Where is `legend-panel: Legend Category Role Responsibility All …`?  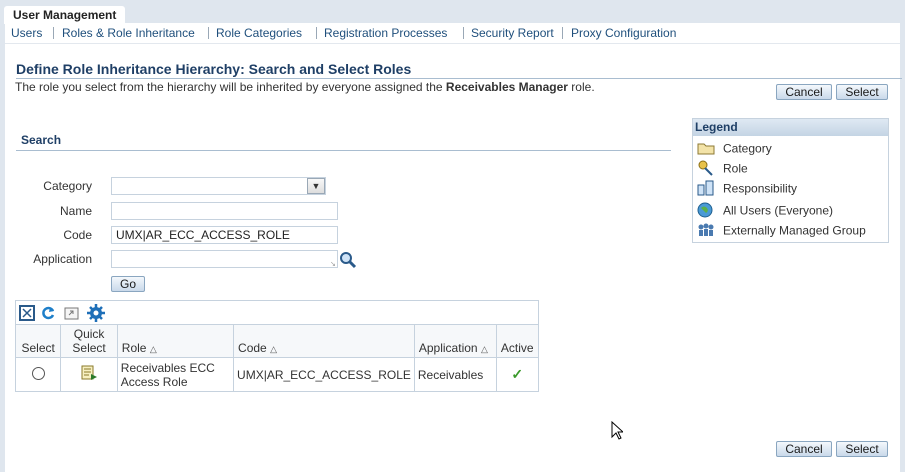 legend-panel: Legend Category Role Responsibility All … is located at coordinates (790, 180).